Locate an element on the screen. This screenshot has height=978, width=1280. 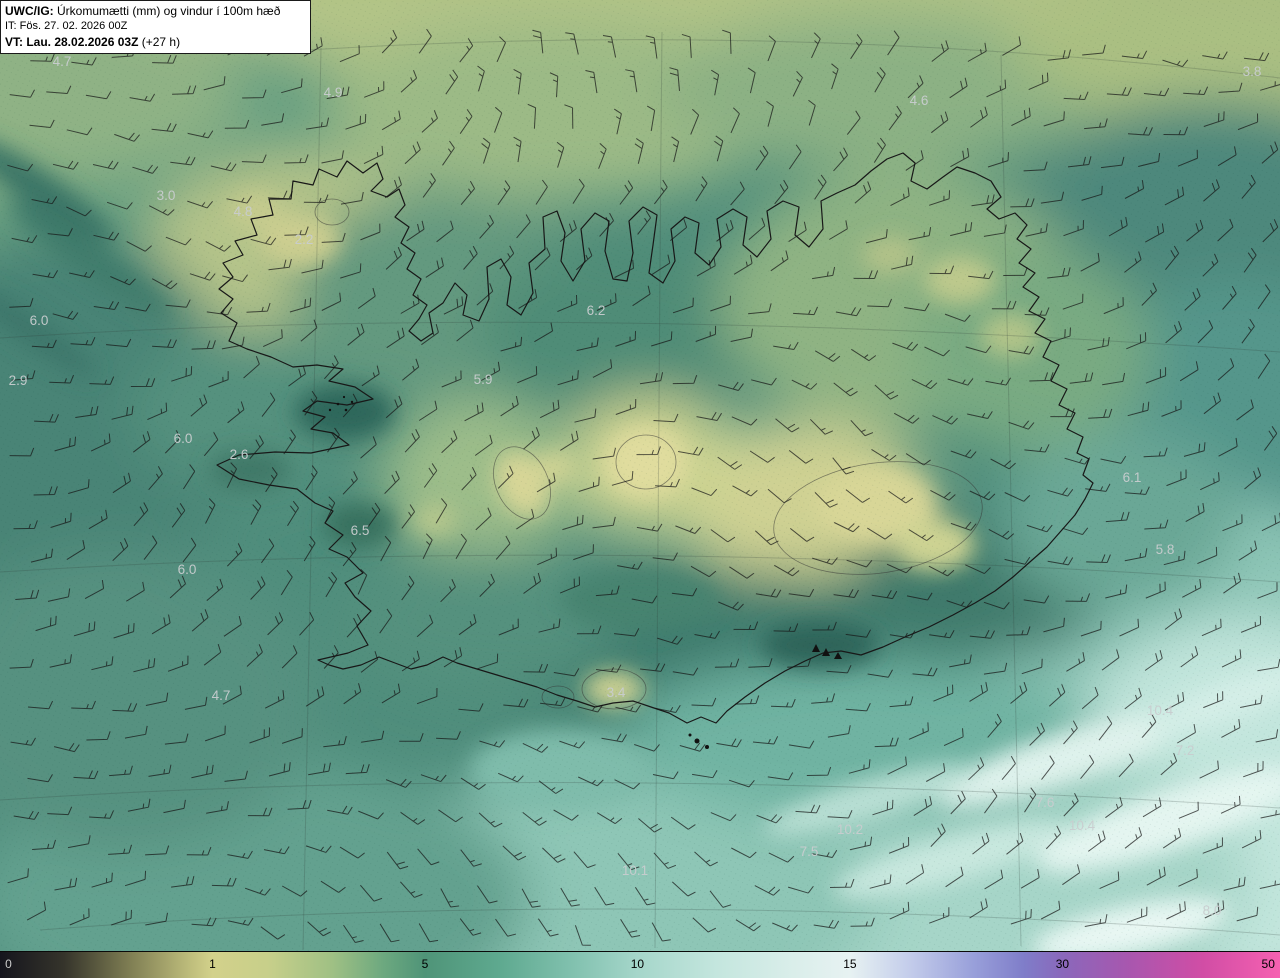
colorbar-tick: 10 is located at coordinates (637, 964).